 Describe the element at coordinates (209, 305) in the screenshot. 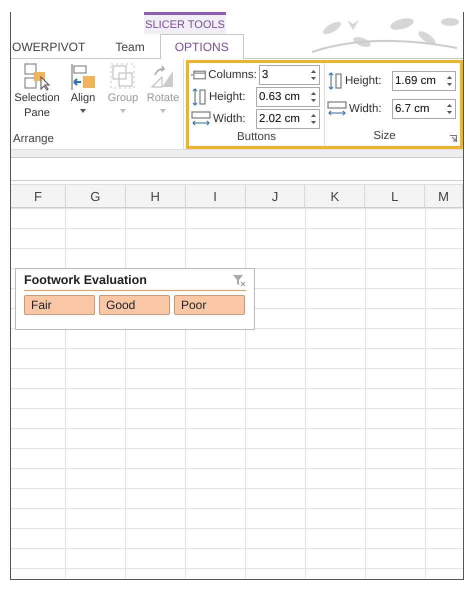

I see `slicer-item: Poor` at that location.